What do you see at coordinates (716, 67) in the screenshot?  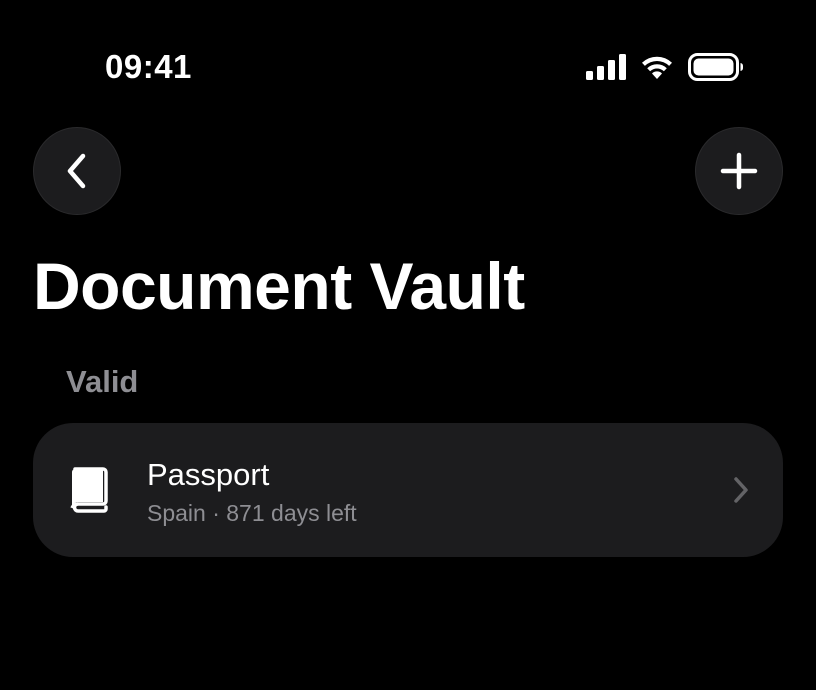 I see `battery-icon` at bounding box center [716, 67].